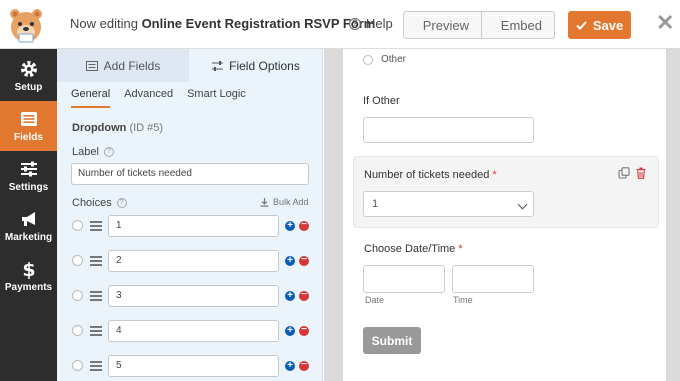 This screenshot has height=381, width=680. I want to click on chevron-down-icon, so click(522, 204).